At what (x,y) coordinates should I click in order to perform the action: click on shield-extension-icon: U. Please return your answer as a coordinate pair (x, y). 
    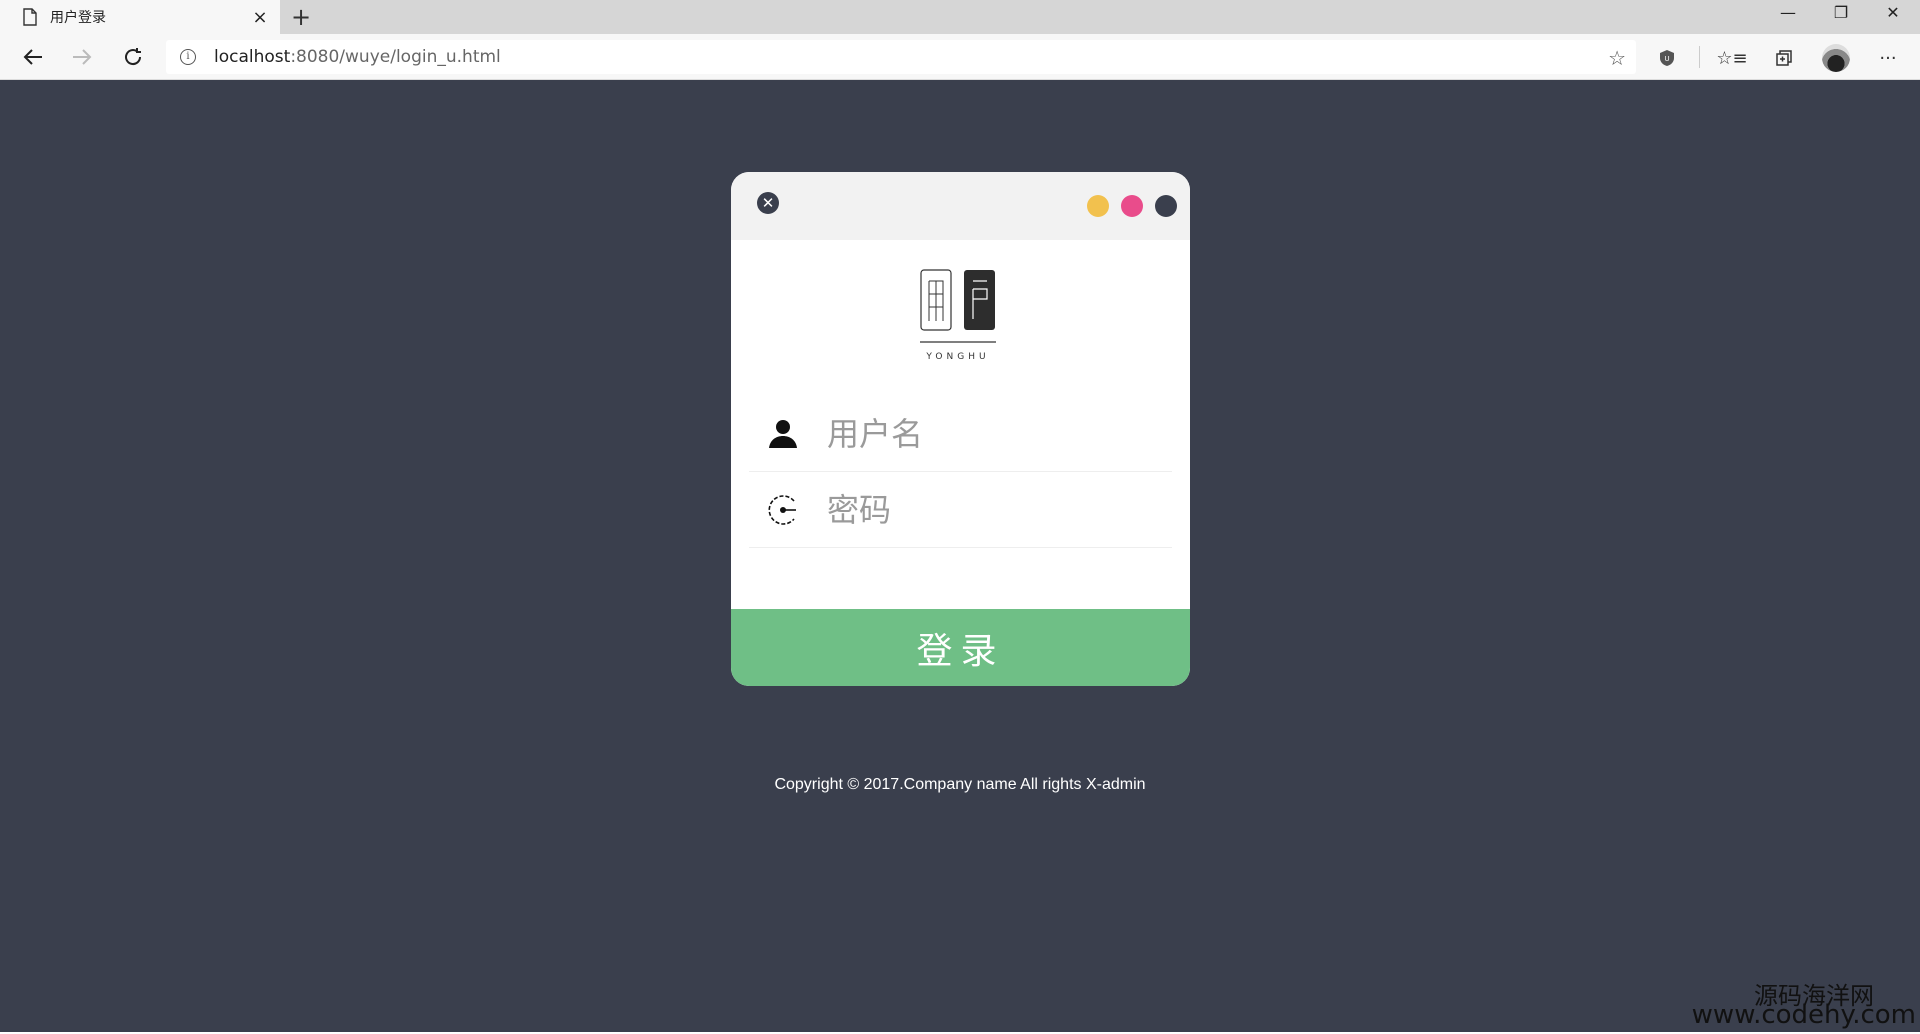
    Looking at the image, I should click on (1667, 58).